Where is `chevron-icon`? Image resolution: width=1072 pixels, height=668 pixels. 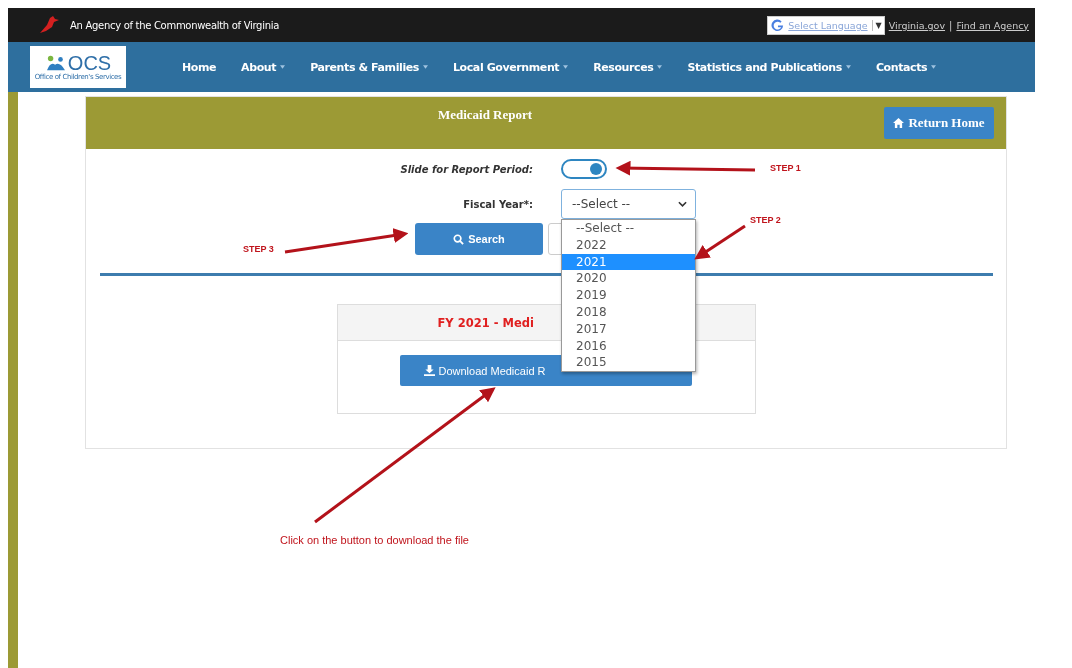 chevron-icon is located at coordinates (682, 204).